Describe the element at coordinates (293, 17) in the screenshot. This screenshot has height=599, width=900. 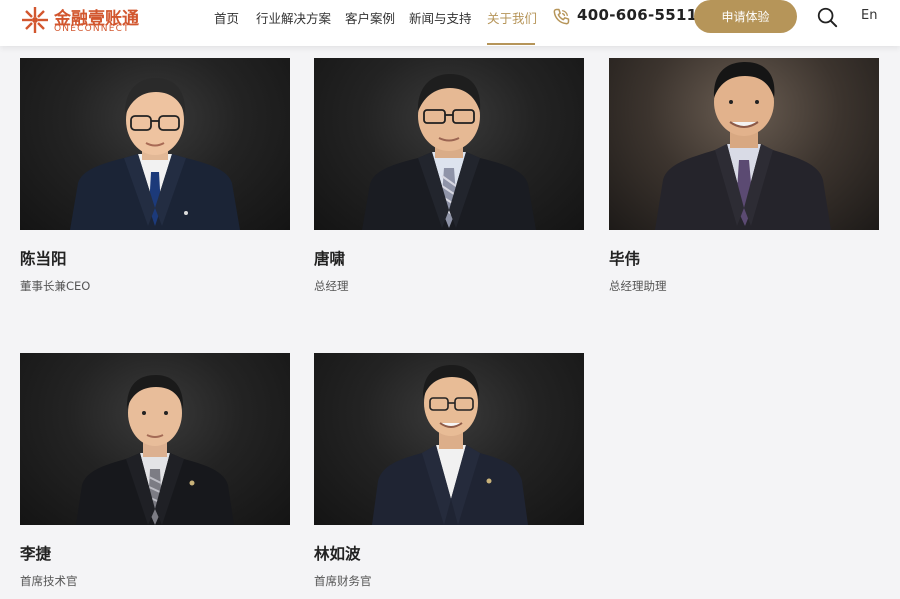
I see `nav-item-solutions: 行业解决方案` at that location.